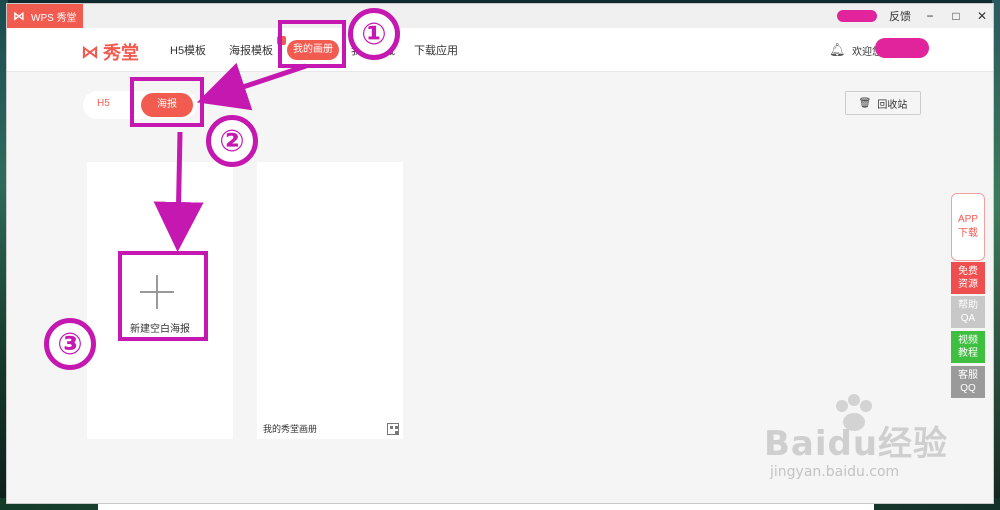 The width and height of the screenshot is (1000, 510). What do you see at coordinates (486, 506) in the screenshot?
I see `background-window-strip` at bounding box center [486, 506].